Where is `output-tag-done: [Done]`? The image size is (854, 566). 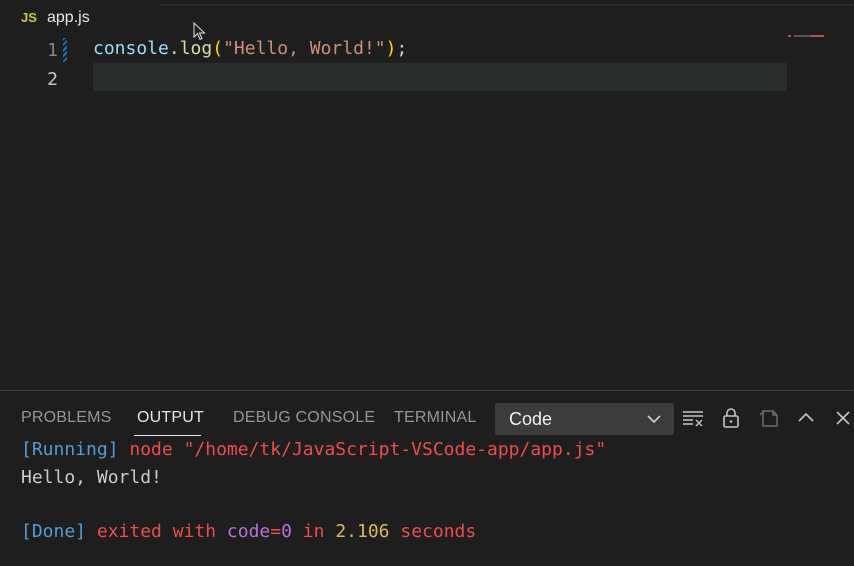 output-tag-done: [Done] is located at coordinates (54, 531).